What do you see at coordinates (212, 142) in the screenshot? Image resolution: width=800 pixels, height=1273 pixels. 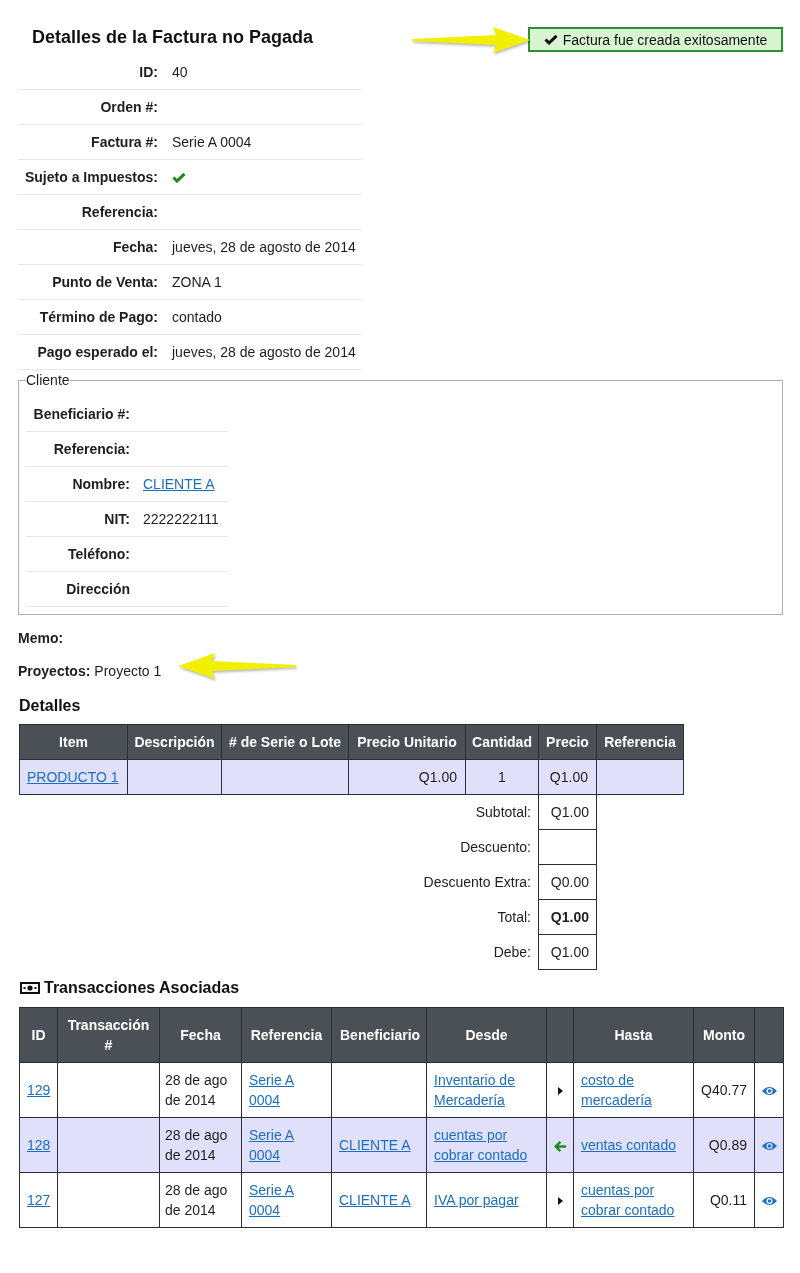 I see `field-value: Serie A 0004` at bounding box center [212, 142].